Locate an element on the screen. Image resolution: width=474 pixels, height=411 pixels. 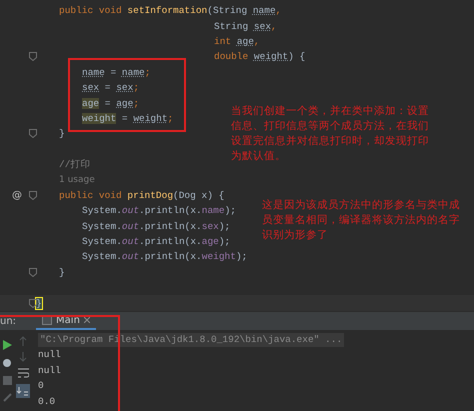
code-line: System.out.println(x.weight); is located at coordinates (165, 257).